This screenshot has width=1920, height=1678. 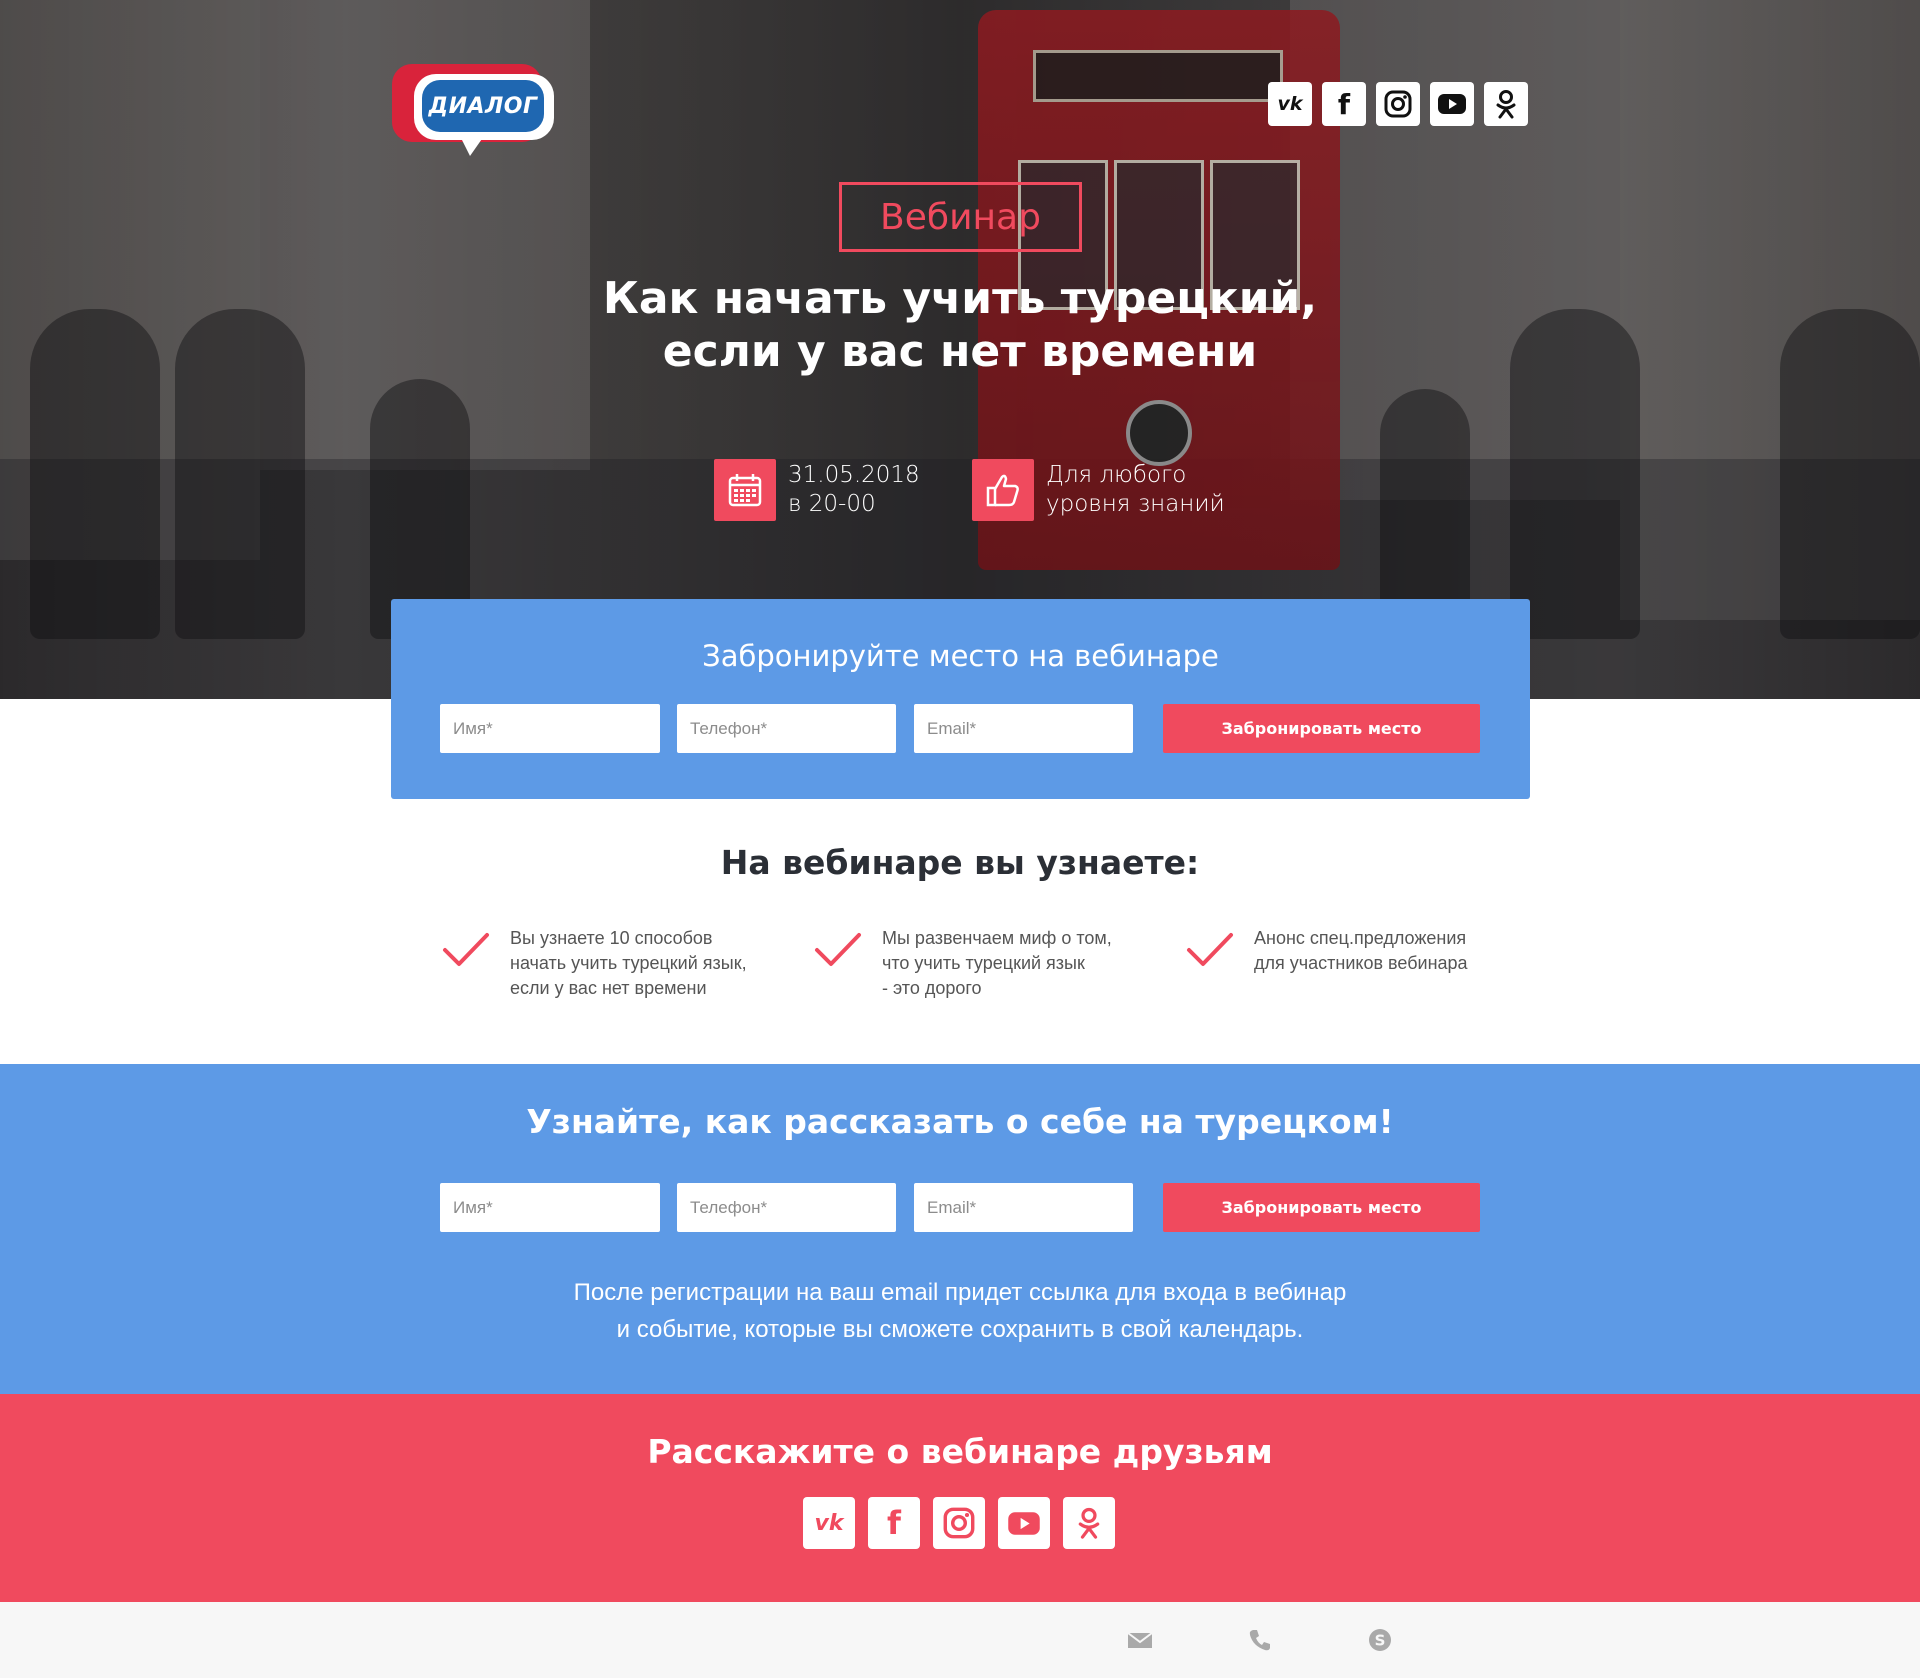 What do you see at coordinates (960, 217) in the screenshot?
I see `webinar-badge: Вебинар` at bounding box center [960, 217].